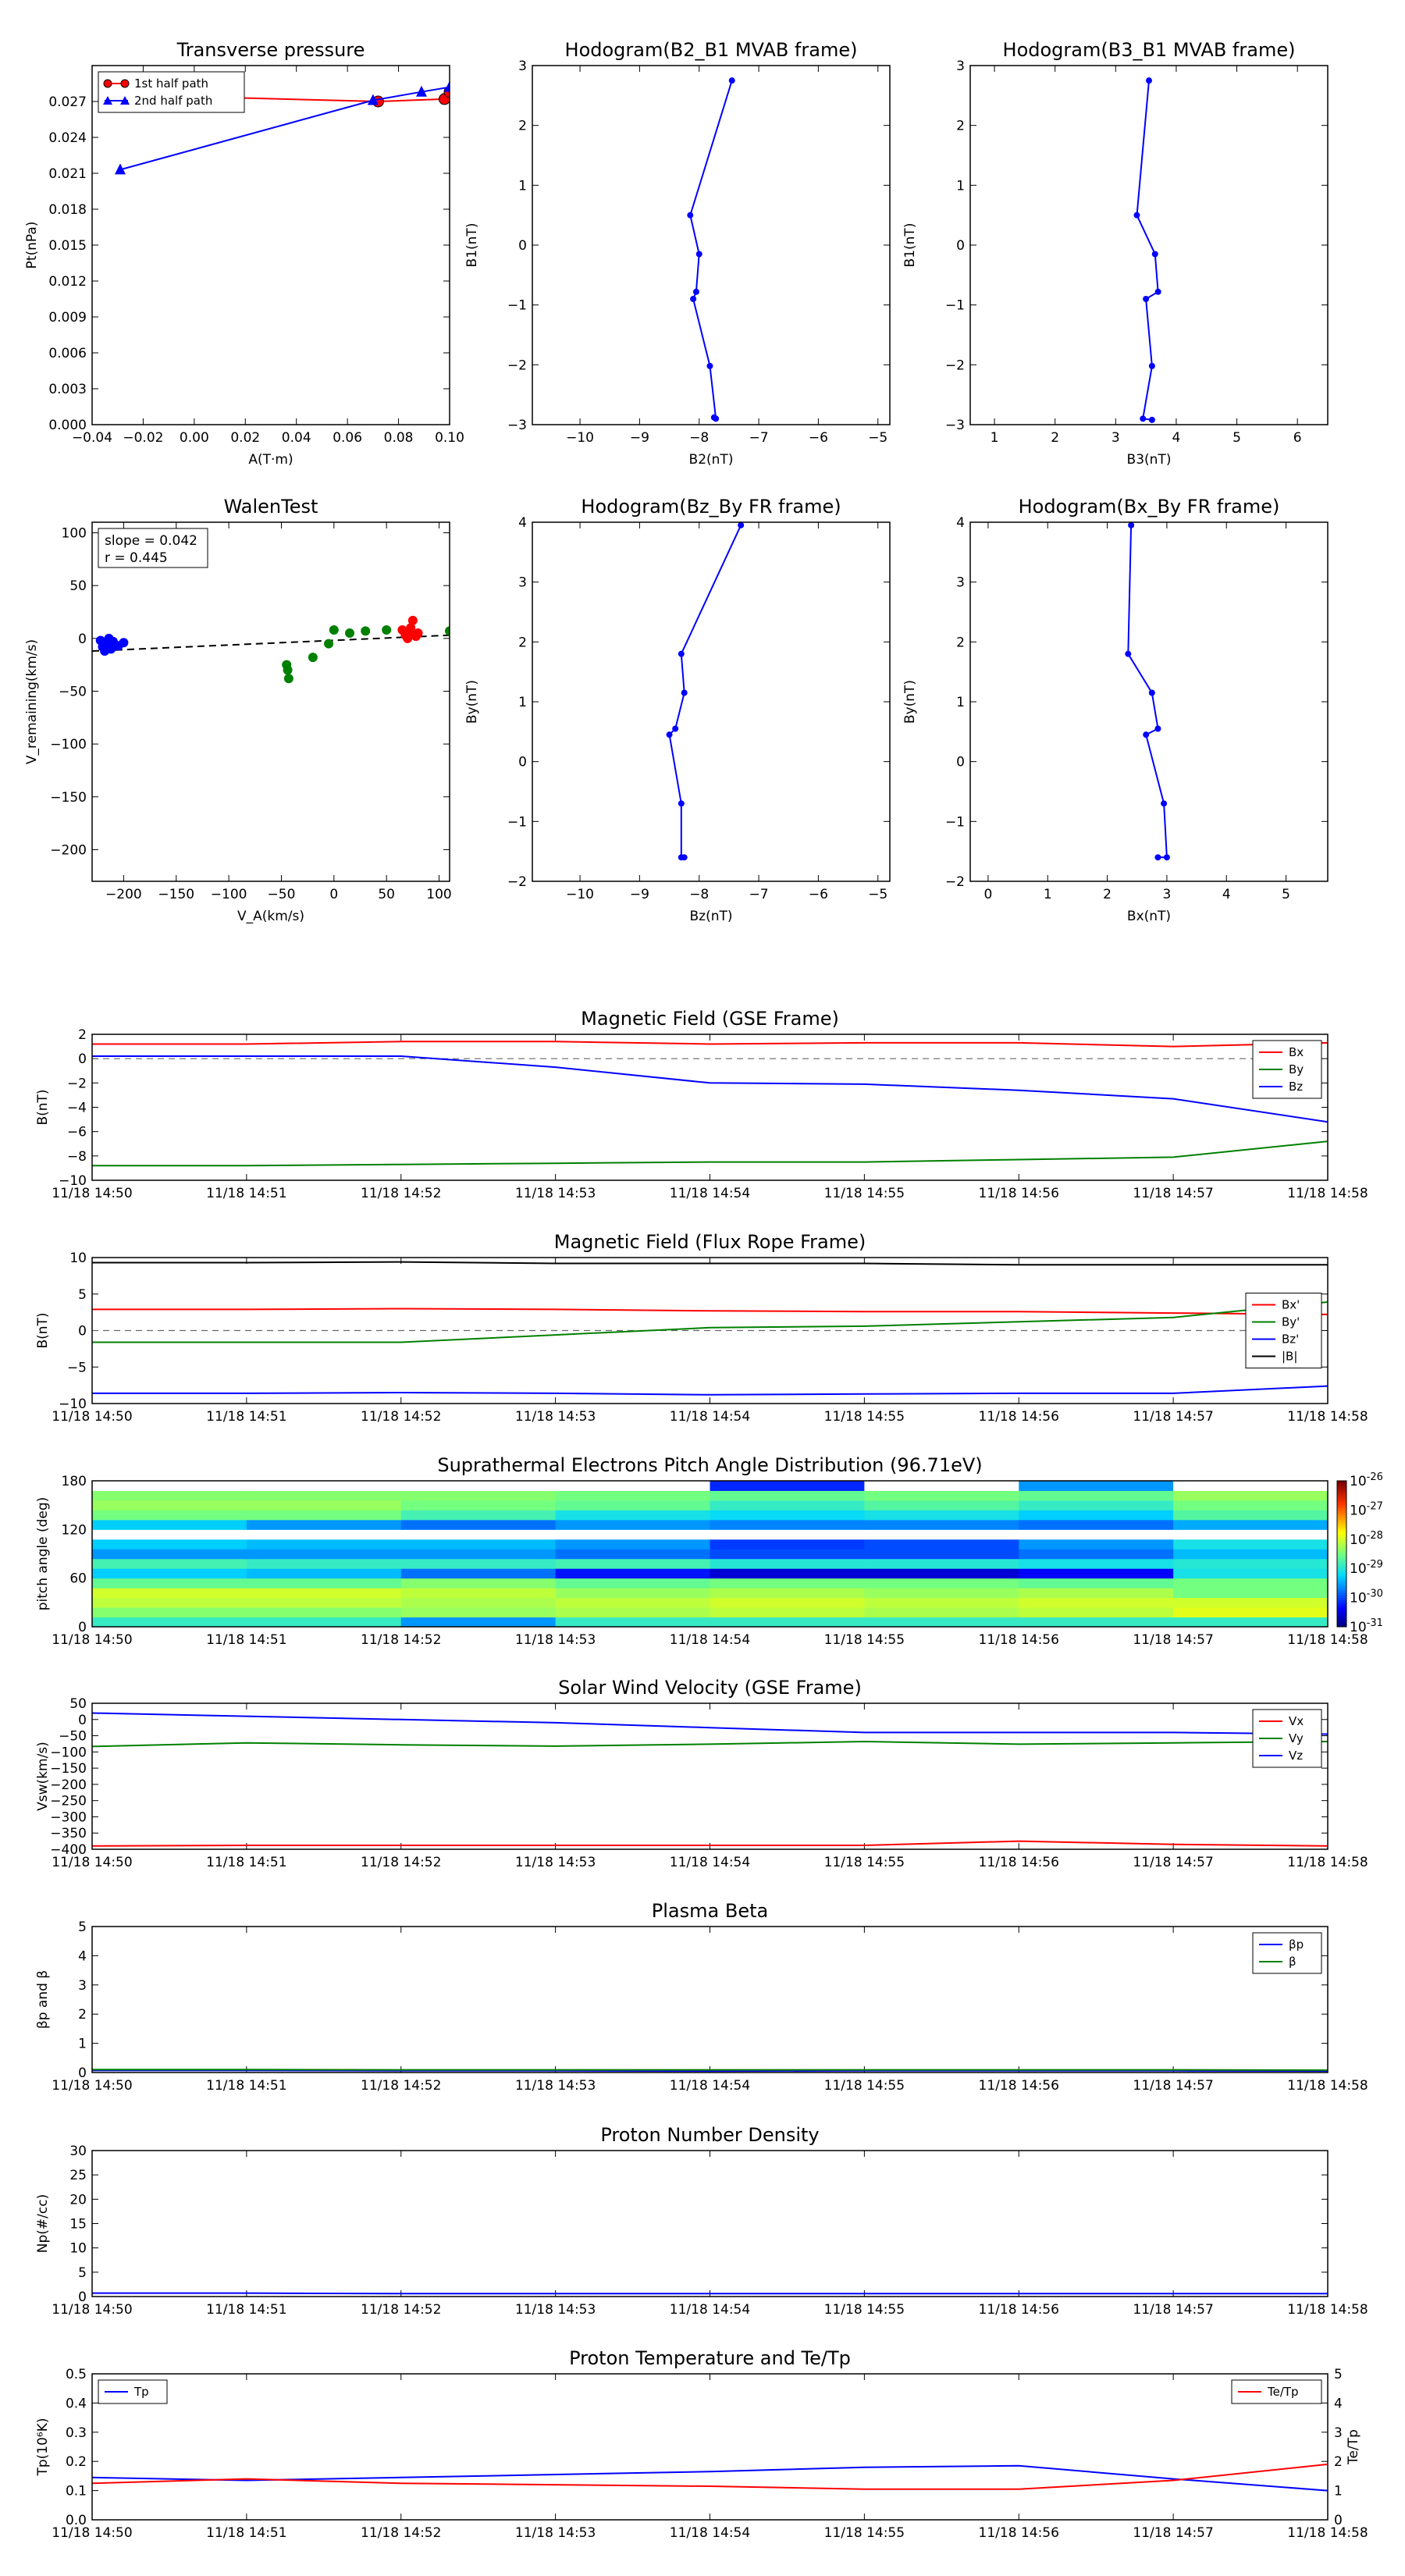 This screenshot has height=2576, width=1405. What do you see at coordinates (1226, 894) in the screenshot?
I see `x-tick-label: 4` at bounding box center [1226, 894].